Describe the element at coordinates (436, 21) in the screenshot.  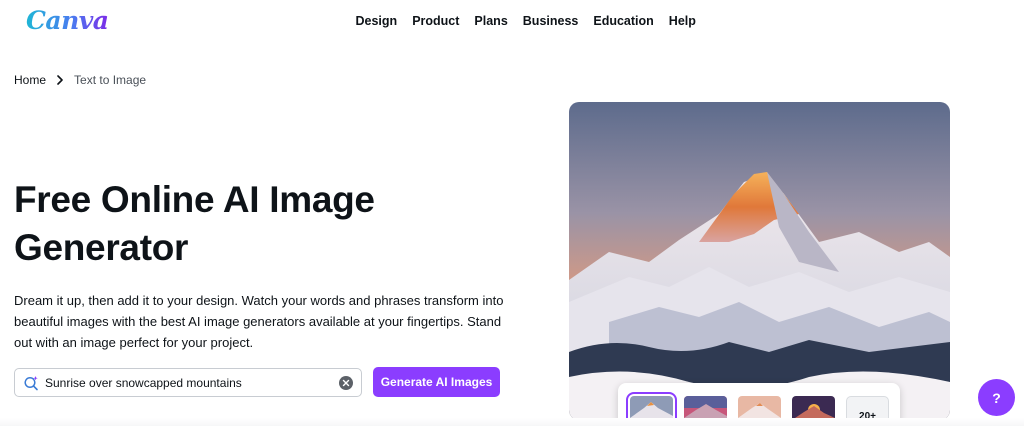
I see `nav-product: Product` at that location.